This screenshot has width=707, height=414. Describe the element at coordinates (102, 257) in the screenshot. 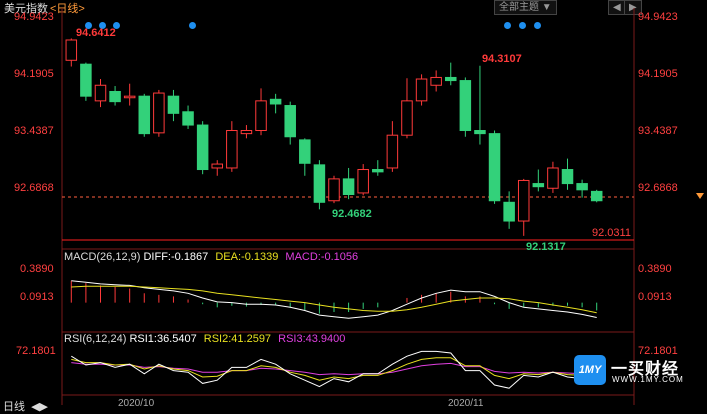

I see `macd-label: MACD(26,12,9)` at that location.